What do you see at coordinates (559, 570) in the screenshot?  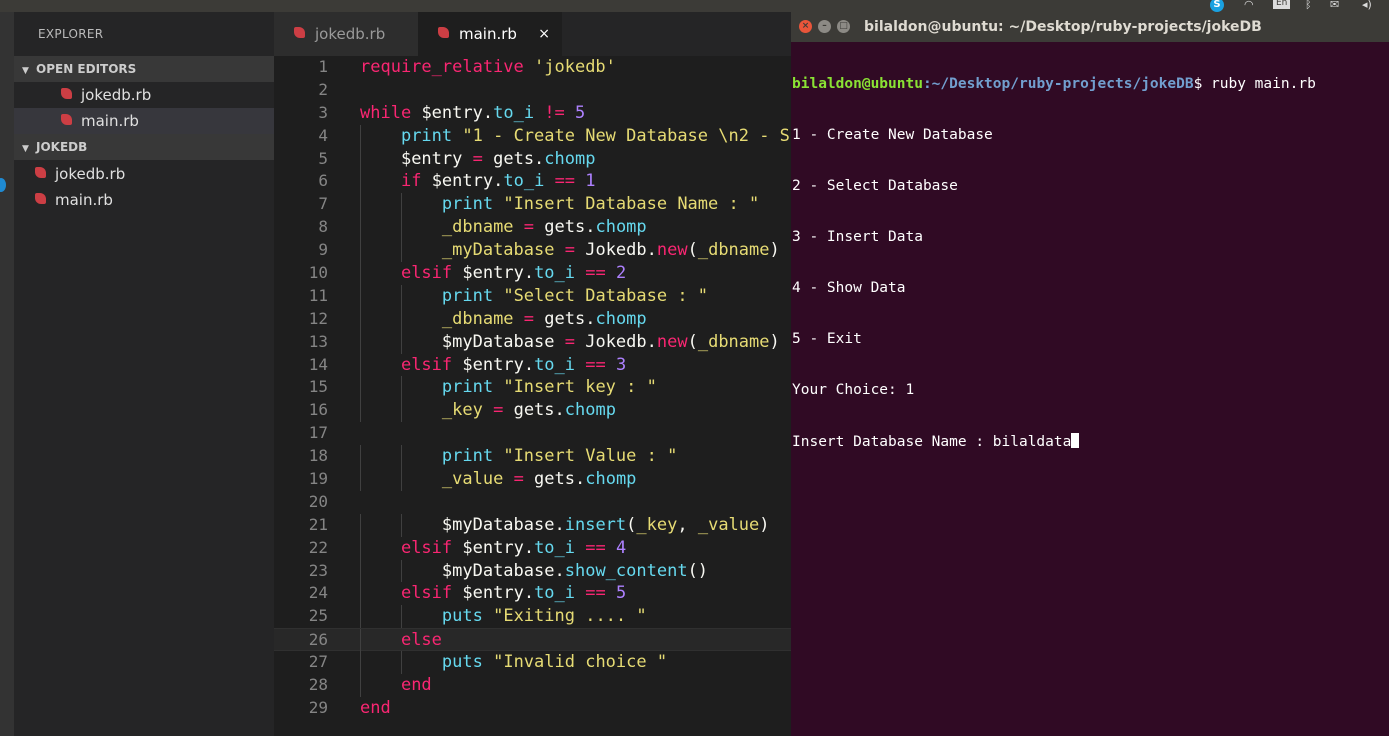 I see `code-token: .` at bounding box center [559, 570].